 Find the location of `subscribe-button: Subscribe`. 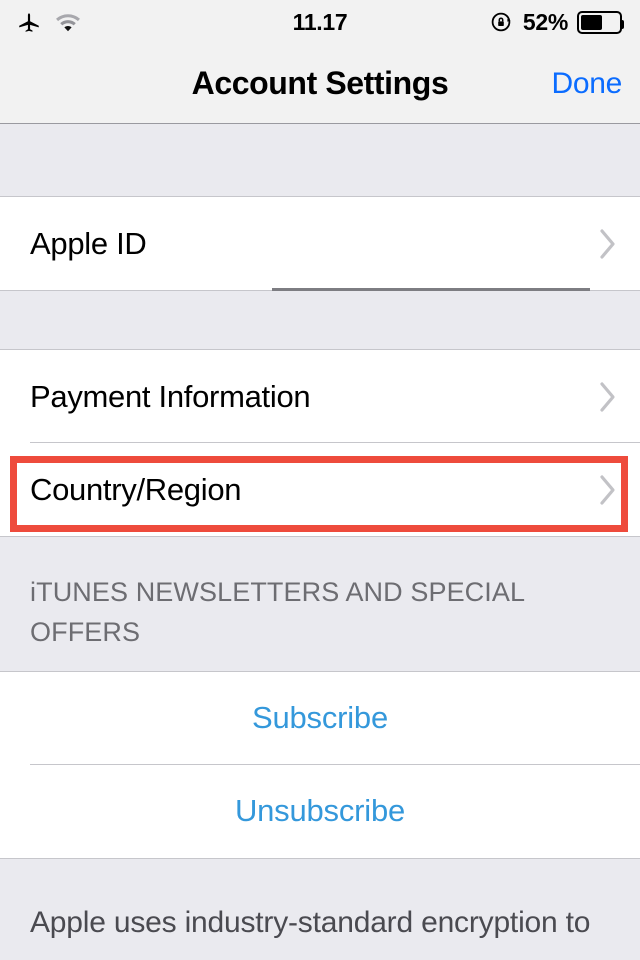

subscribe-button: Subscribe is located at coordinates (320, 718).